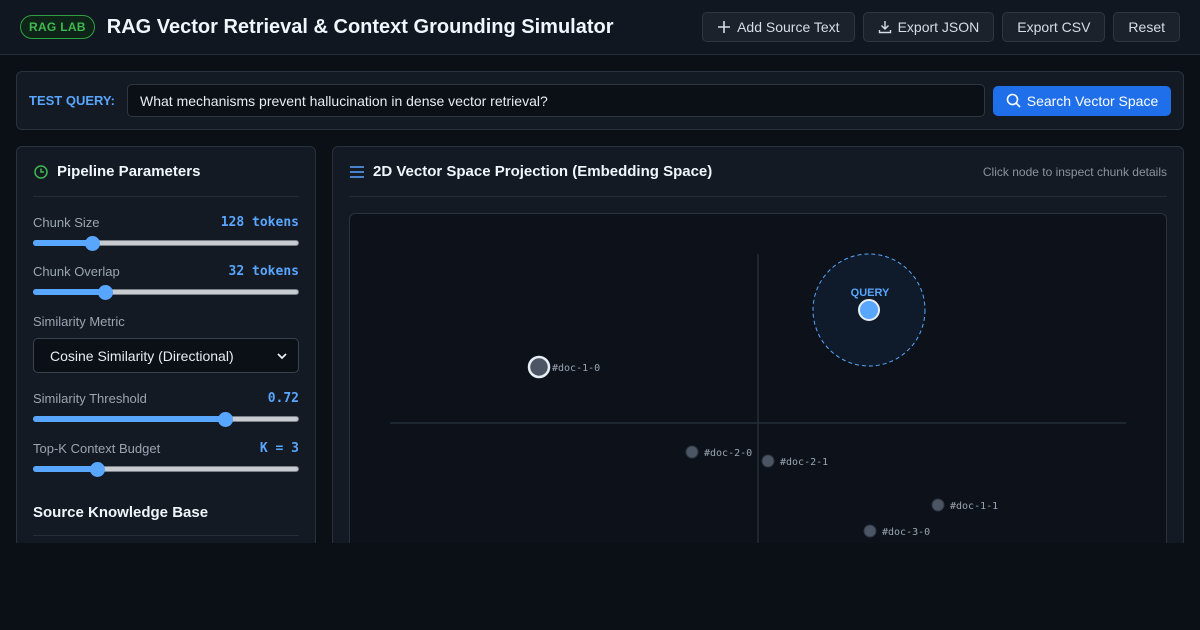  What do you see at coordinates (263, 271) in the screenshot?
I see `chunk-overlap-value: 32 tokens` at bounding box center [263, 271].